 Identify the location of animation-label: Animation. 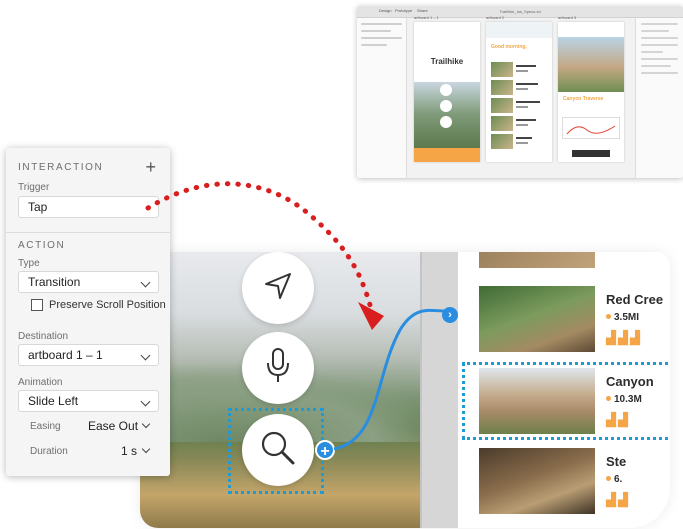
(40, 382).